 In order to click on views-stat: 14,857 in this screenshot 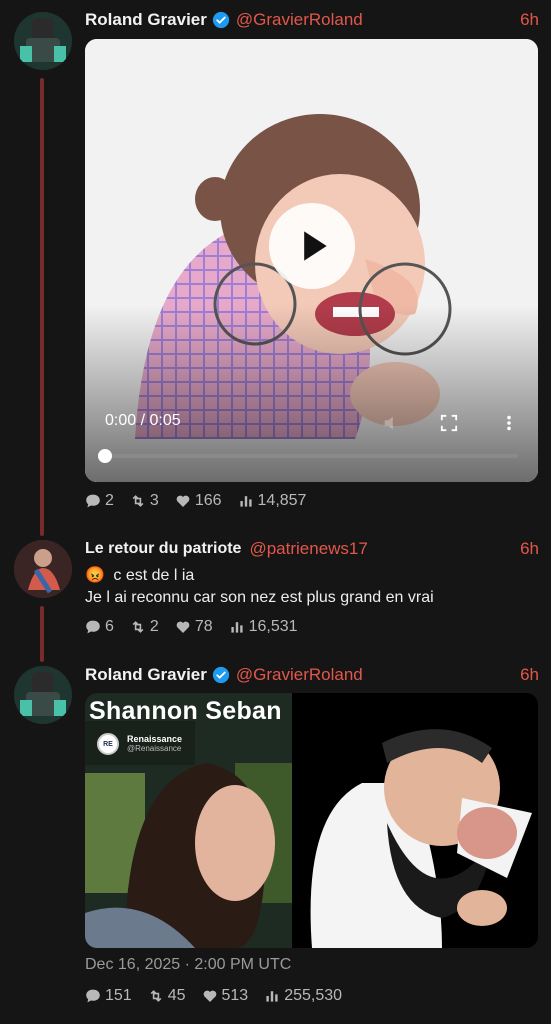, I will do `click(272, 501)`.